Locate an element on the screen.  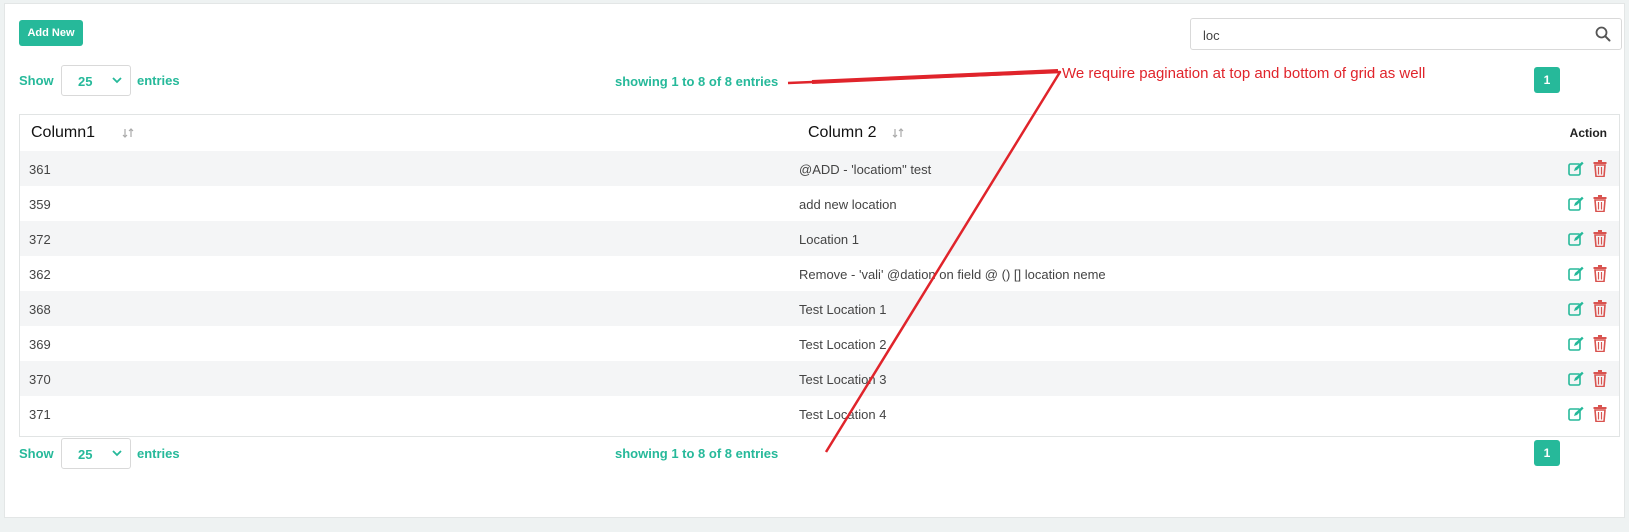
grid-header: Column1 Column 2 Action is located at coordinates (819, 133).